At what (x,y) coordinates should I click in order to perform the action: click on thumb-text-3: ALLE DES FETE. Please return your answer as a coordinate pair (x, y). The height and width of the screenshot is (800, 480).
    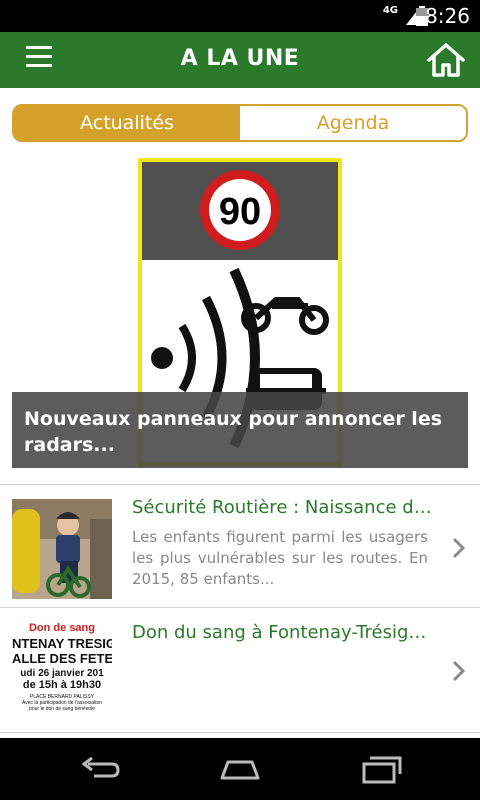
    Looking at the image, I should click on (62, 658).